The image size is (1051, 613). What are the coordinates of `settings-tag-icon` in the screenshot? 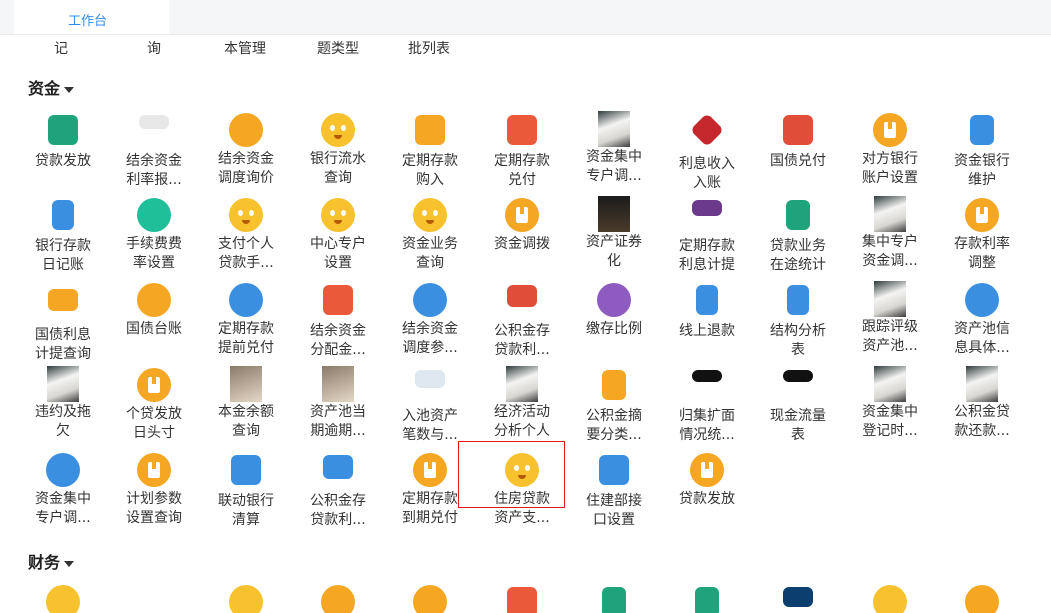 It's located at (614, 472).